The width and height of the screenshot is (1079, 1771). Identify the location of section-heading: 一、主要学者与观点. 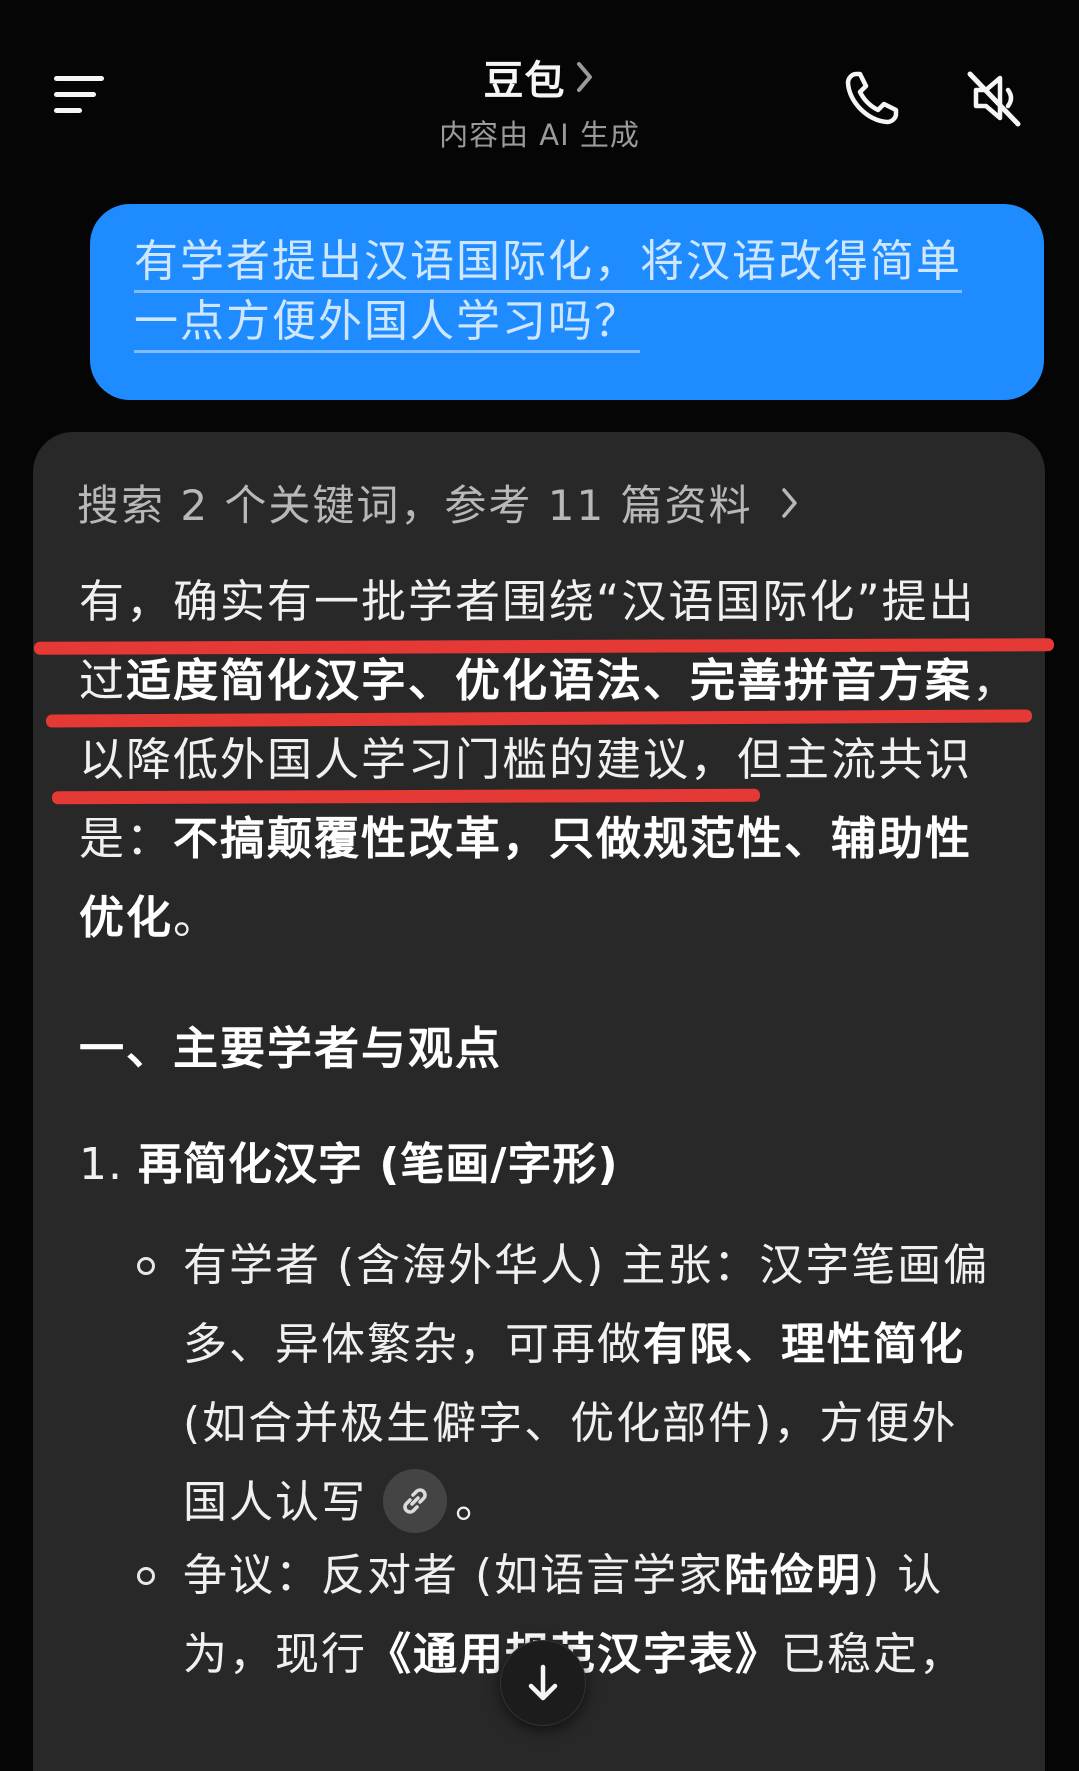
(291, 1048).